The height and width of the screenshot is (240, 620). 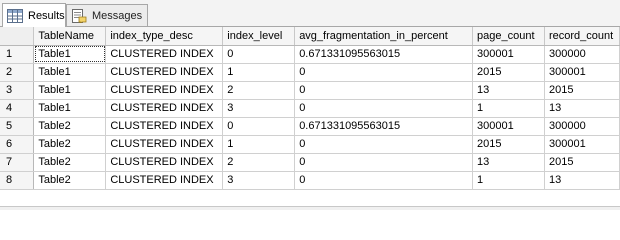 I want to click on tab-results-label: Results, so click(x=46, y=15).